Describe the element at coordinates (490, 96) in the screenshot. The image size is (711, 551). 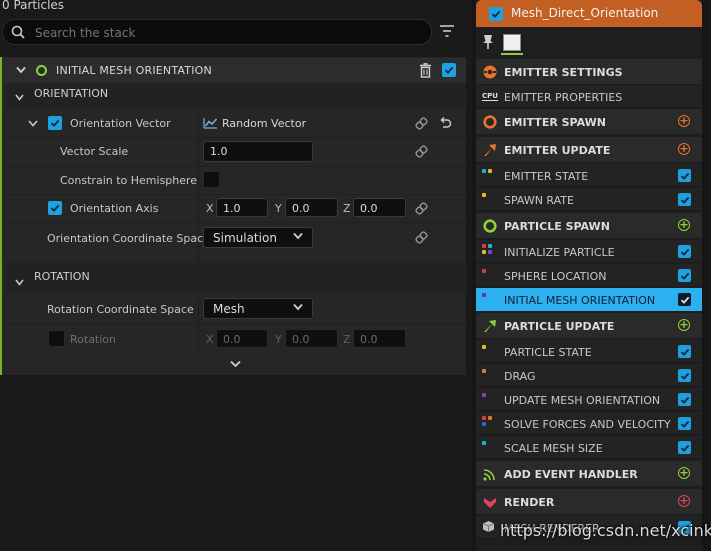
I see `cpu-badge: CPU` at that location.